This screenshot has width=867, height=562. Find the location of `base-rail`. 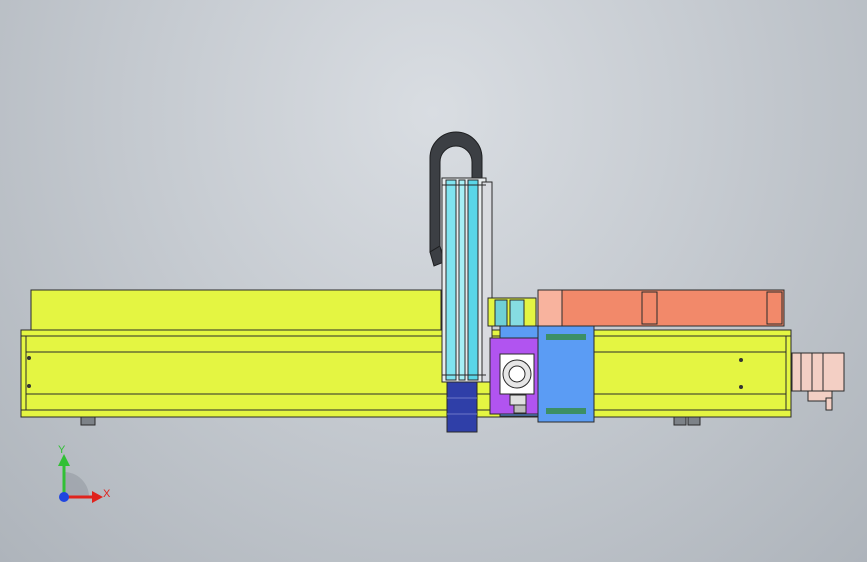

base-rail is located at coordinates (406, 373).